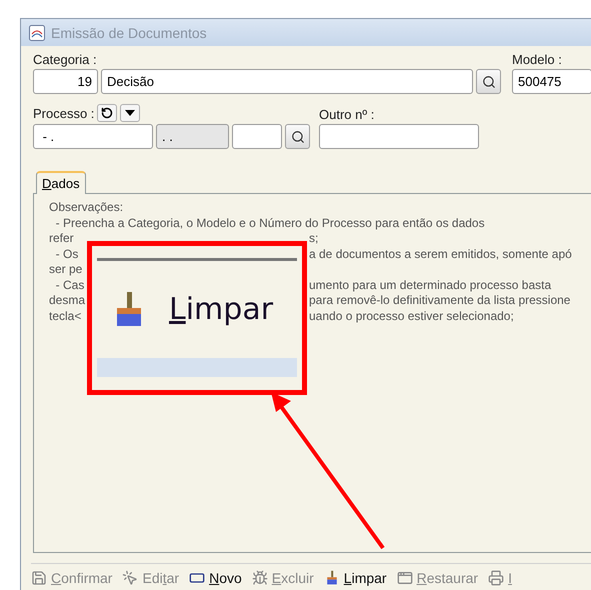 The height and width of the screenshot is (590, 591). What do you see at coordinates (129, 32) in the screenshot?
I see `window-title: Emissão de Documentos` at bounding box center [129, 32].